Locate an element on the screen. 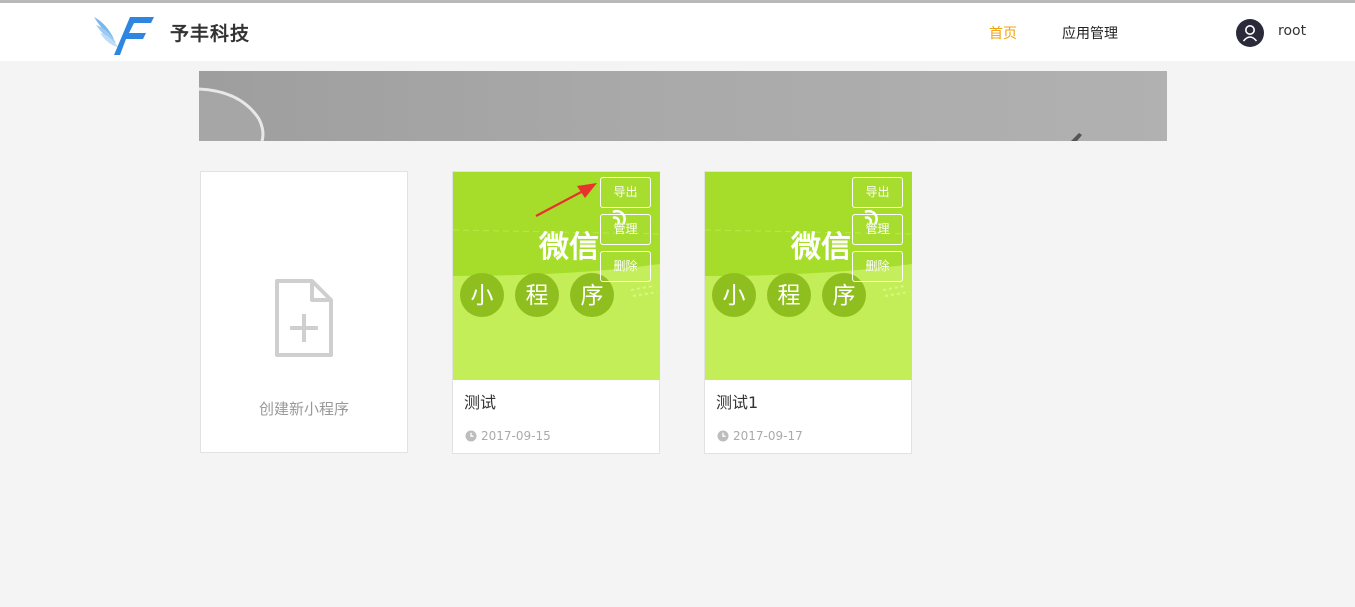  banner-image is located at coordinates (683, 106).